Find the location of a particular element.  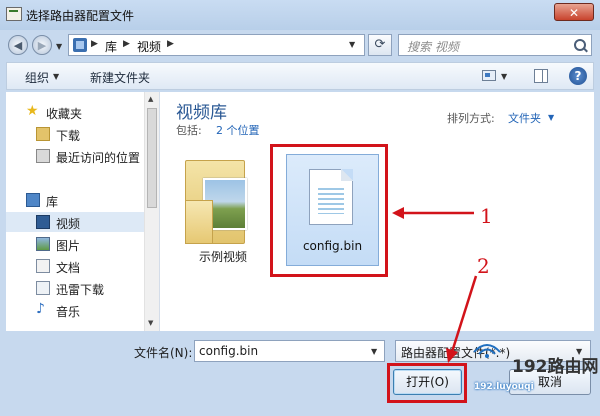

filename-value: config.bin is located at coordinates (229, 351).